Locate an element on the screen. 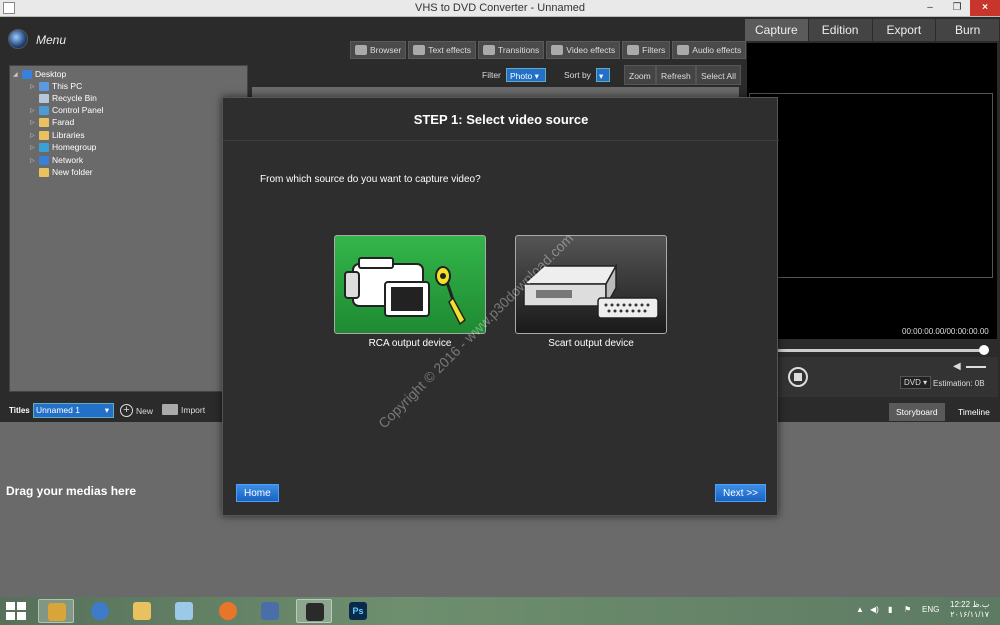 Image resolution: width=1000 pixels, height=625 pixels. tree-label: Control Panel is located at coordinates (78, 110).